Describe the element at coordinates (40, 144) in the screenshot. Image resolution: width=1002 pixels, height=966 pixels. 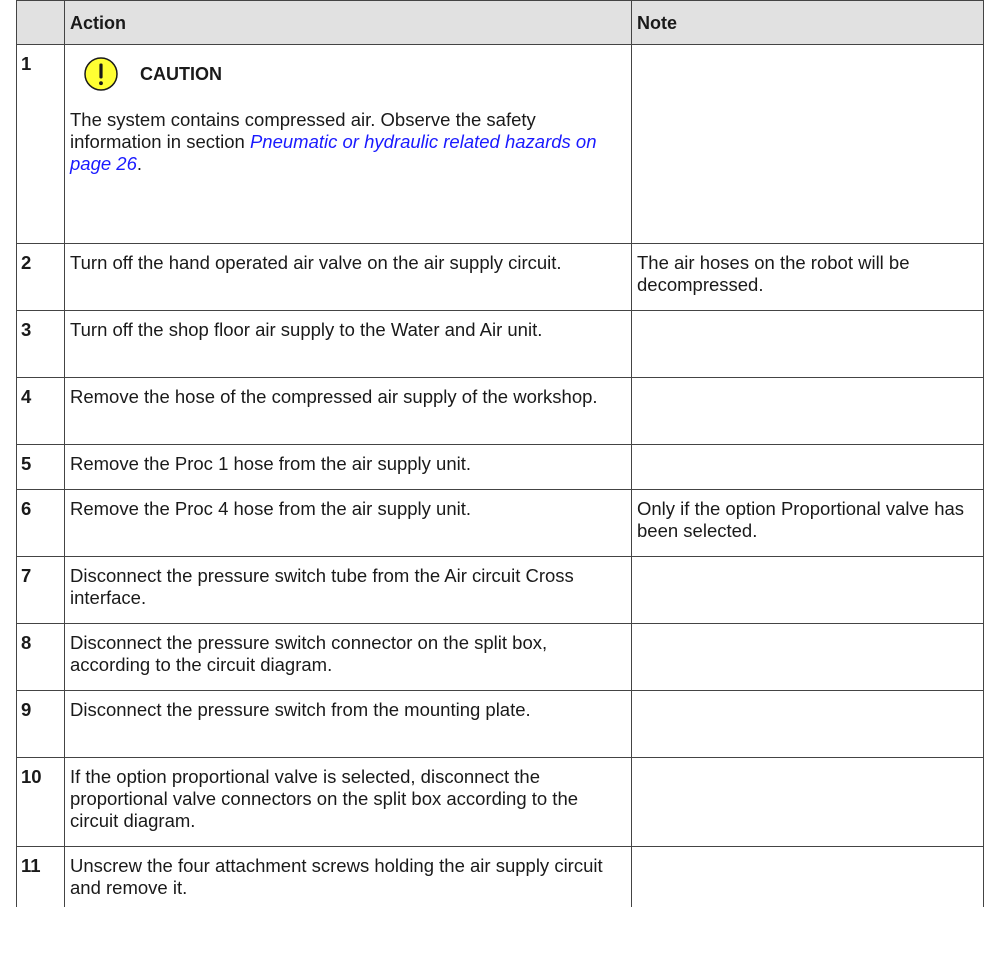
I see `step-number: 1` at that location.